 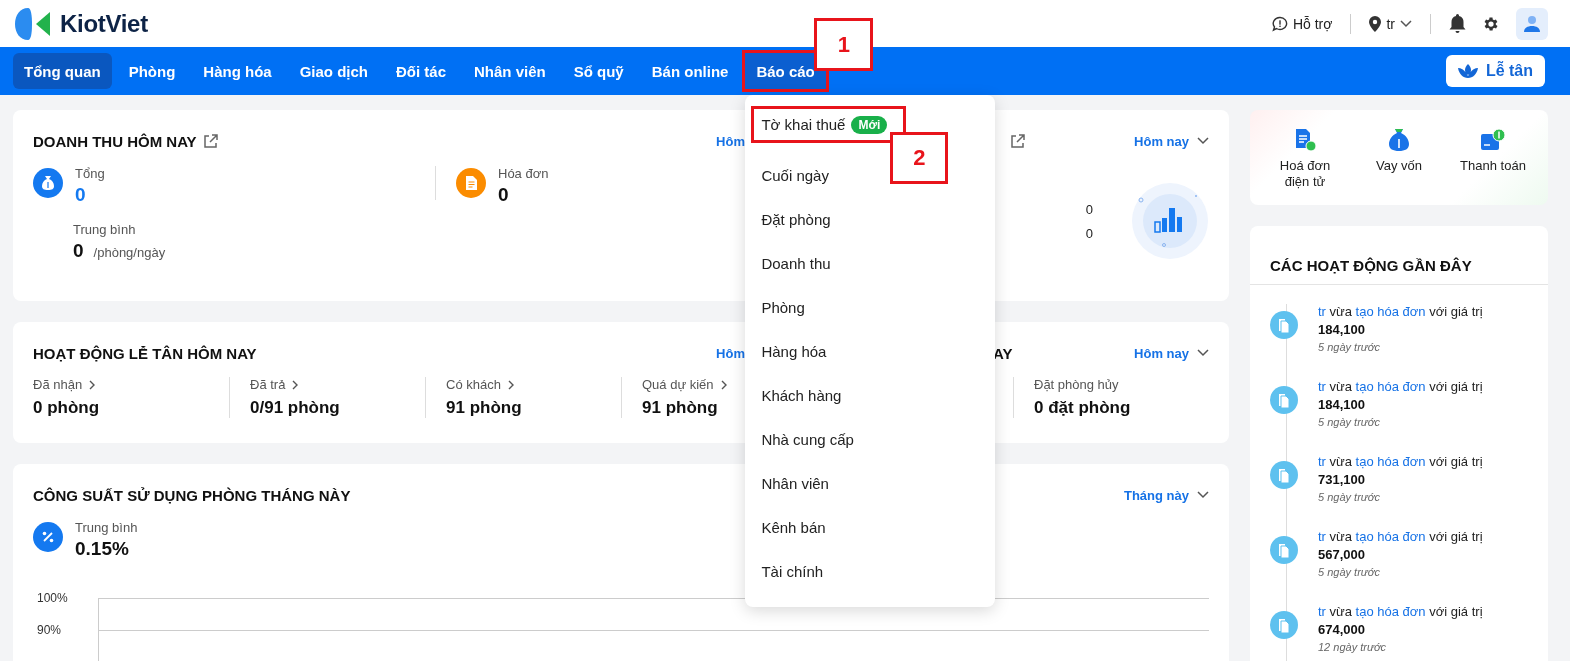 I want to click on bell-icon, so click(x=1457, y=23).